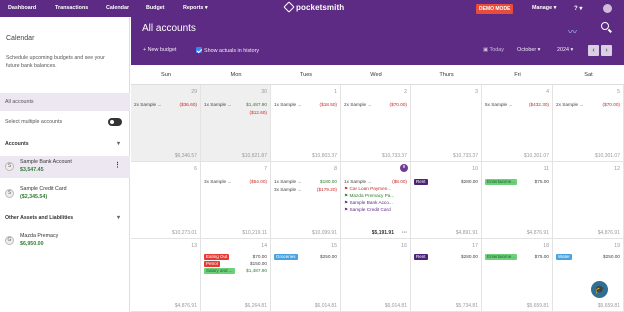 The image size is (624, 312). What do you see at coordinates (466, 306) in the screenshot?
I see `day-balance: $5,734.81` at bounding box center [466, 306].